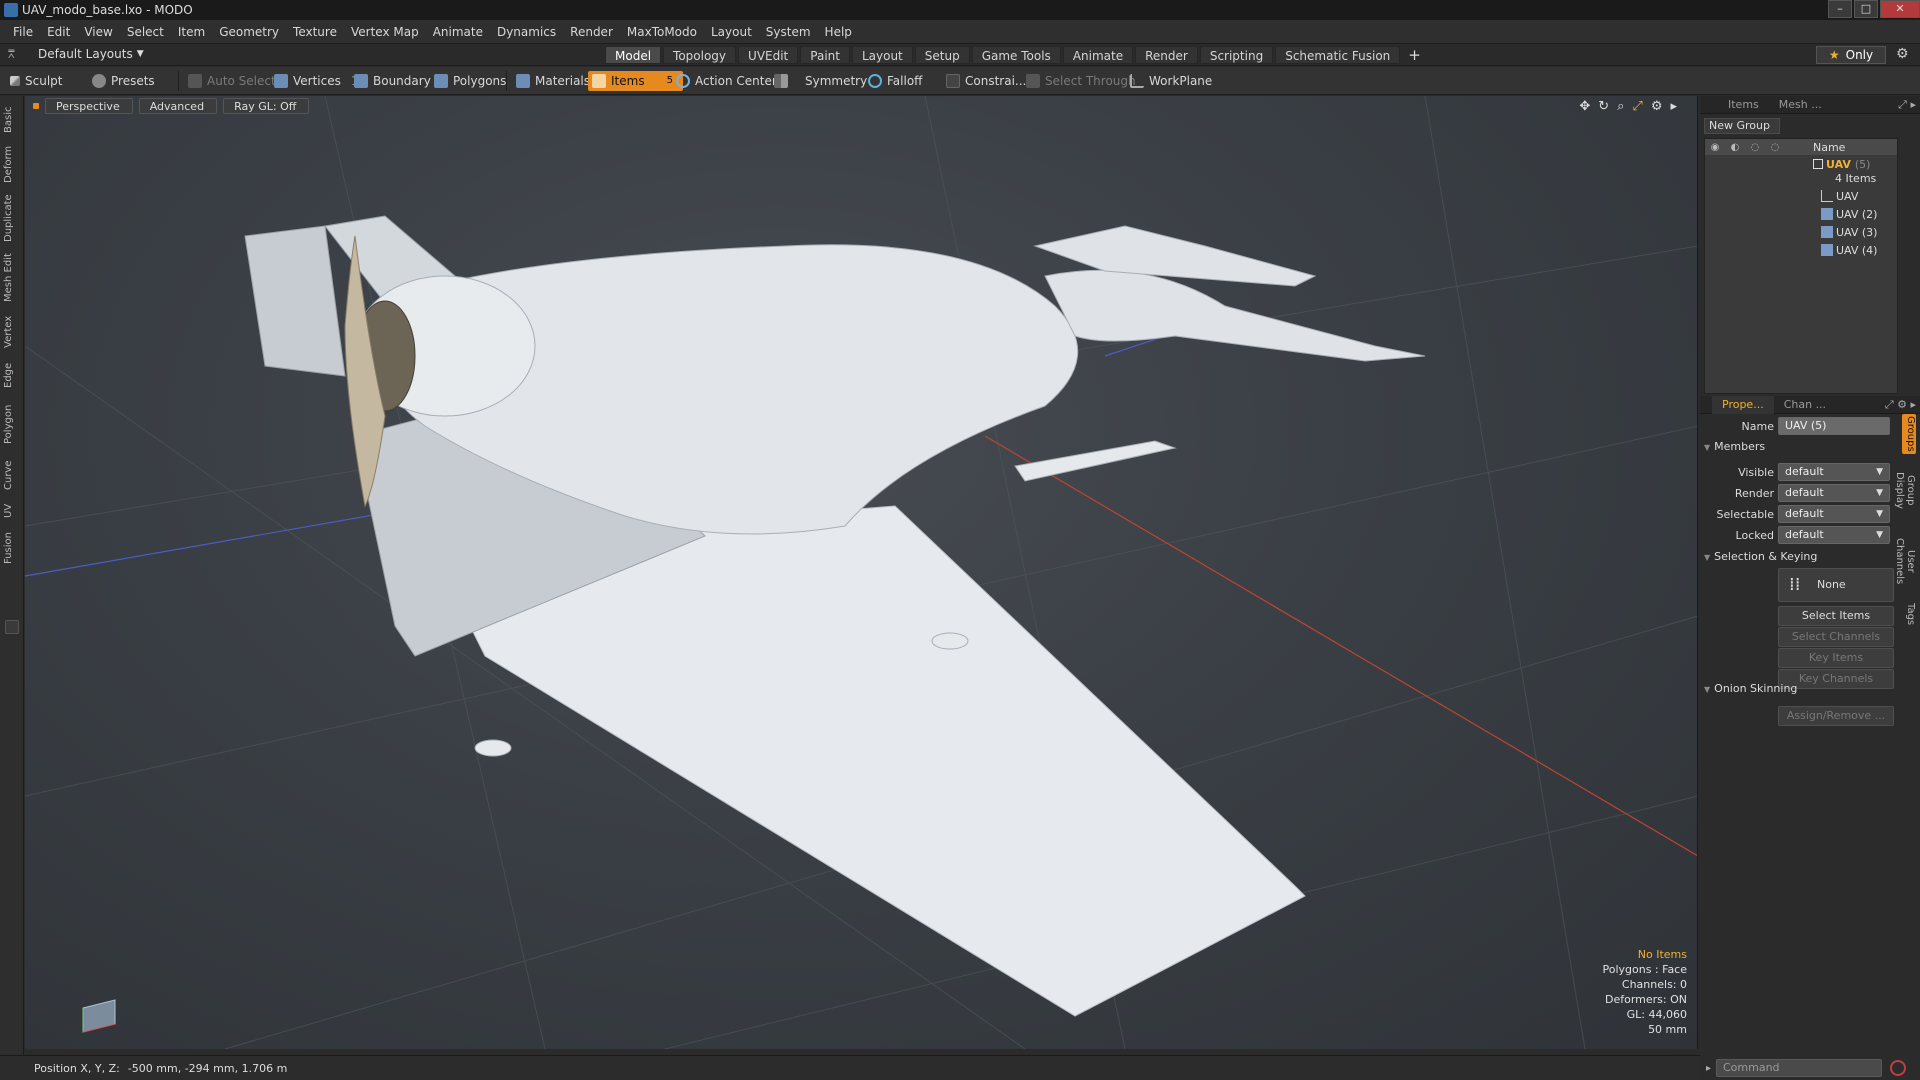 The image size is (1920, 1080). What do you see at coordinates (1098, 55) in the screenshot?
I see `tab-animate: Animate` at bounding box center [1098, 55].